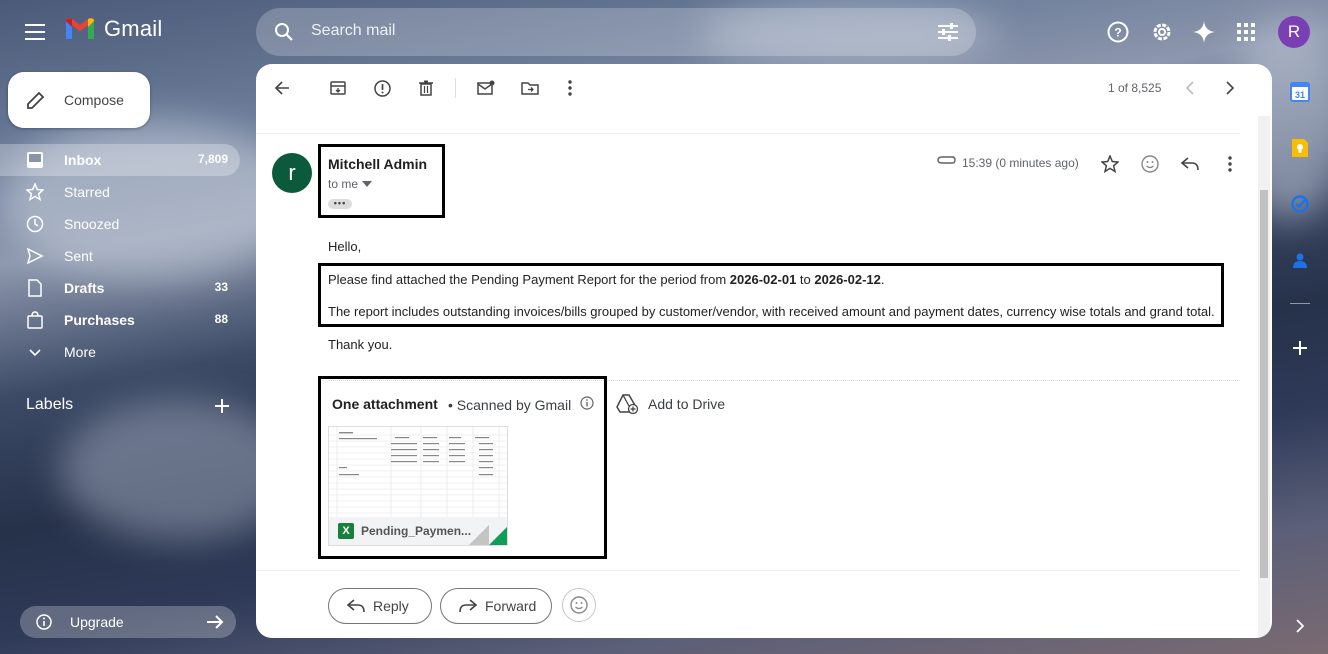 The height and width of the screenshot is (654, 1328). I want to click on spreadsheet-preview-image, so click(418, 473).